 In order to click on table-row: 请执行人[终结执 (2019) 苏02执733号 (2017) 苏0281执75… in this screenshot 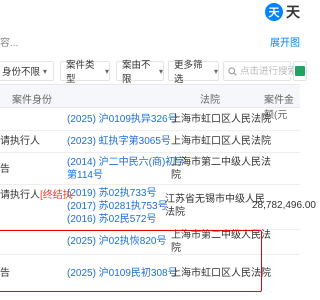, I will do `click(158, 207)`.